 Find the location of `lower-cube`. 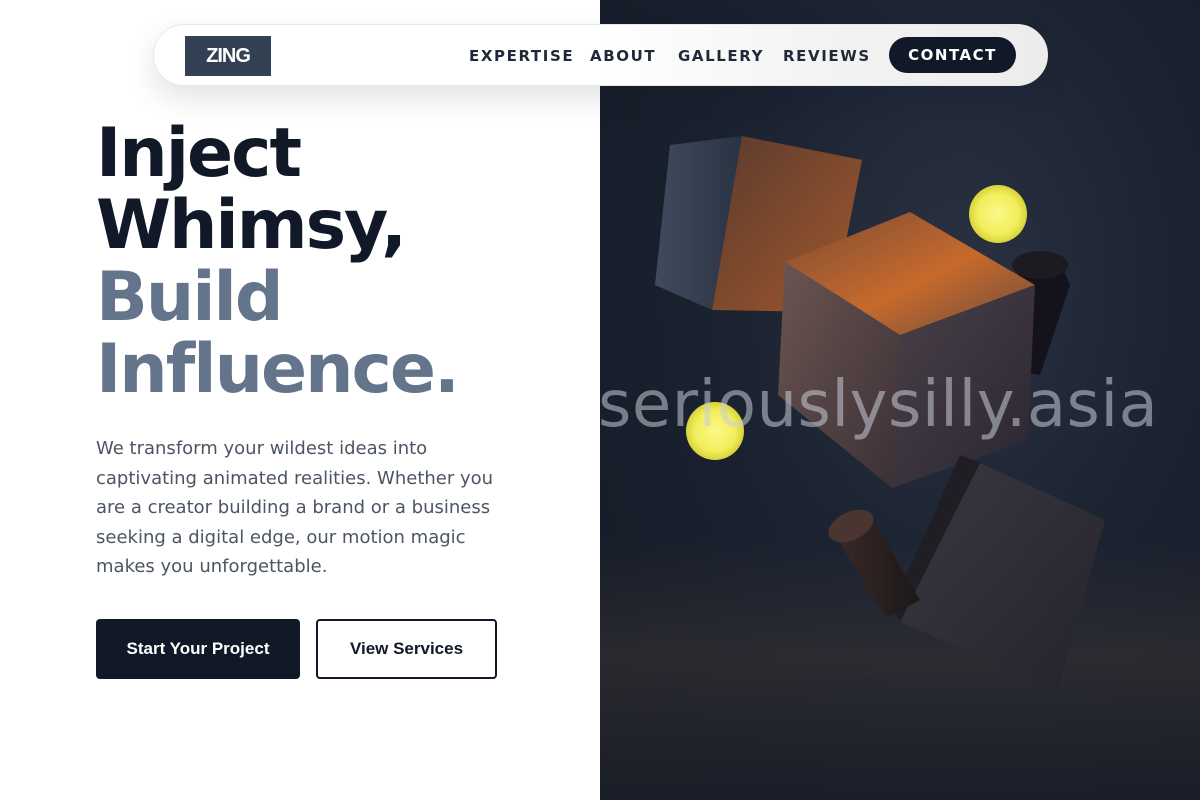

lower-cube is located at coordinates (998, 572).